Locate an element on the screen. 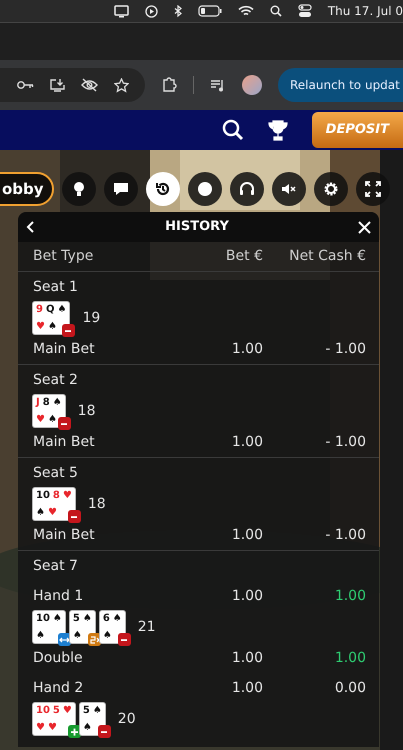  column-header: Bet € is located at coordinates (243, 256).